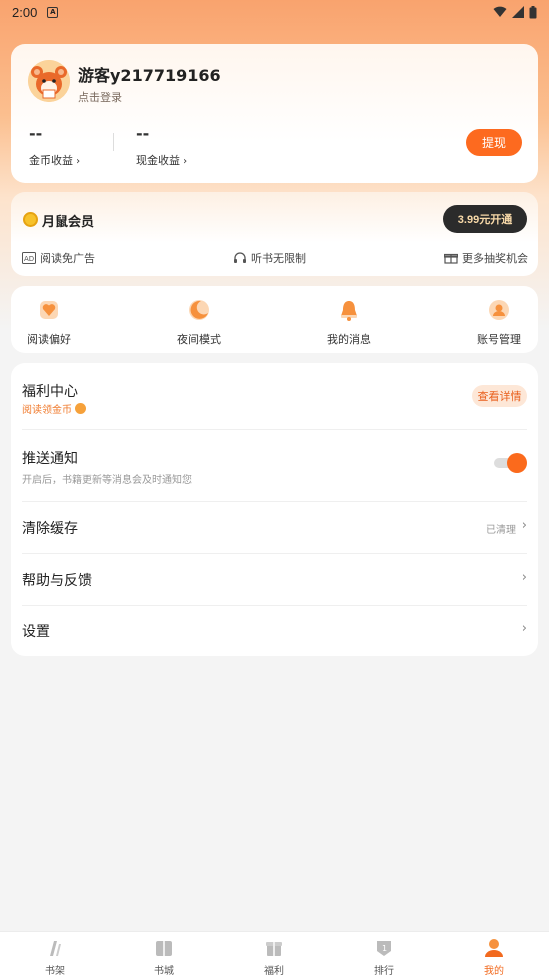 This screenshot has height=977, width=549. I want to click on vip-perk-audiobook: 听书无限制, so click(269, 258).